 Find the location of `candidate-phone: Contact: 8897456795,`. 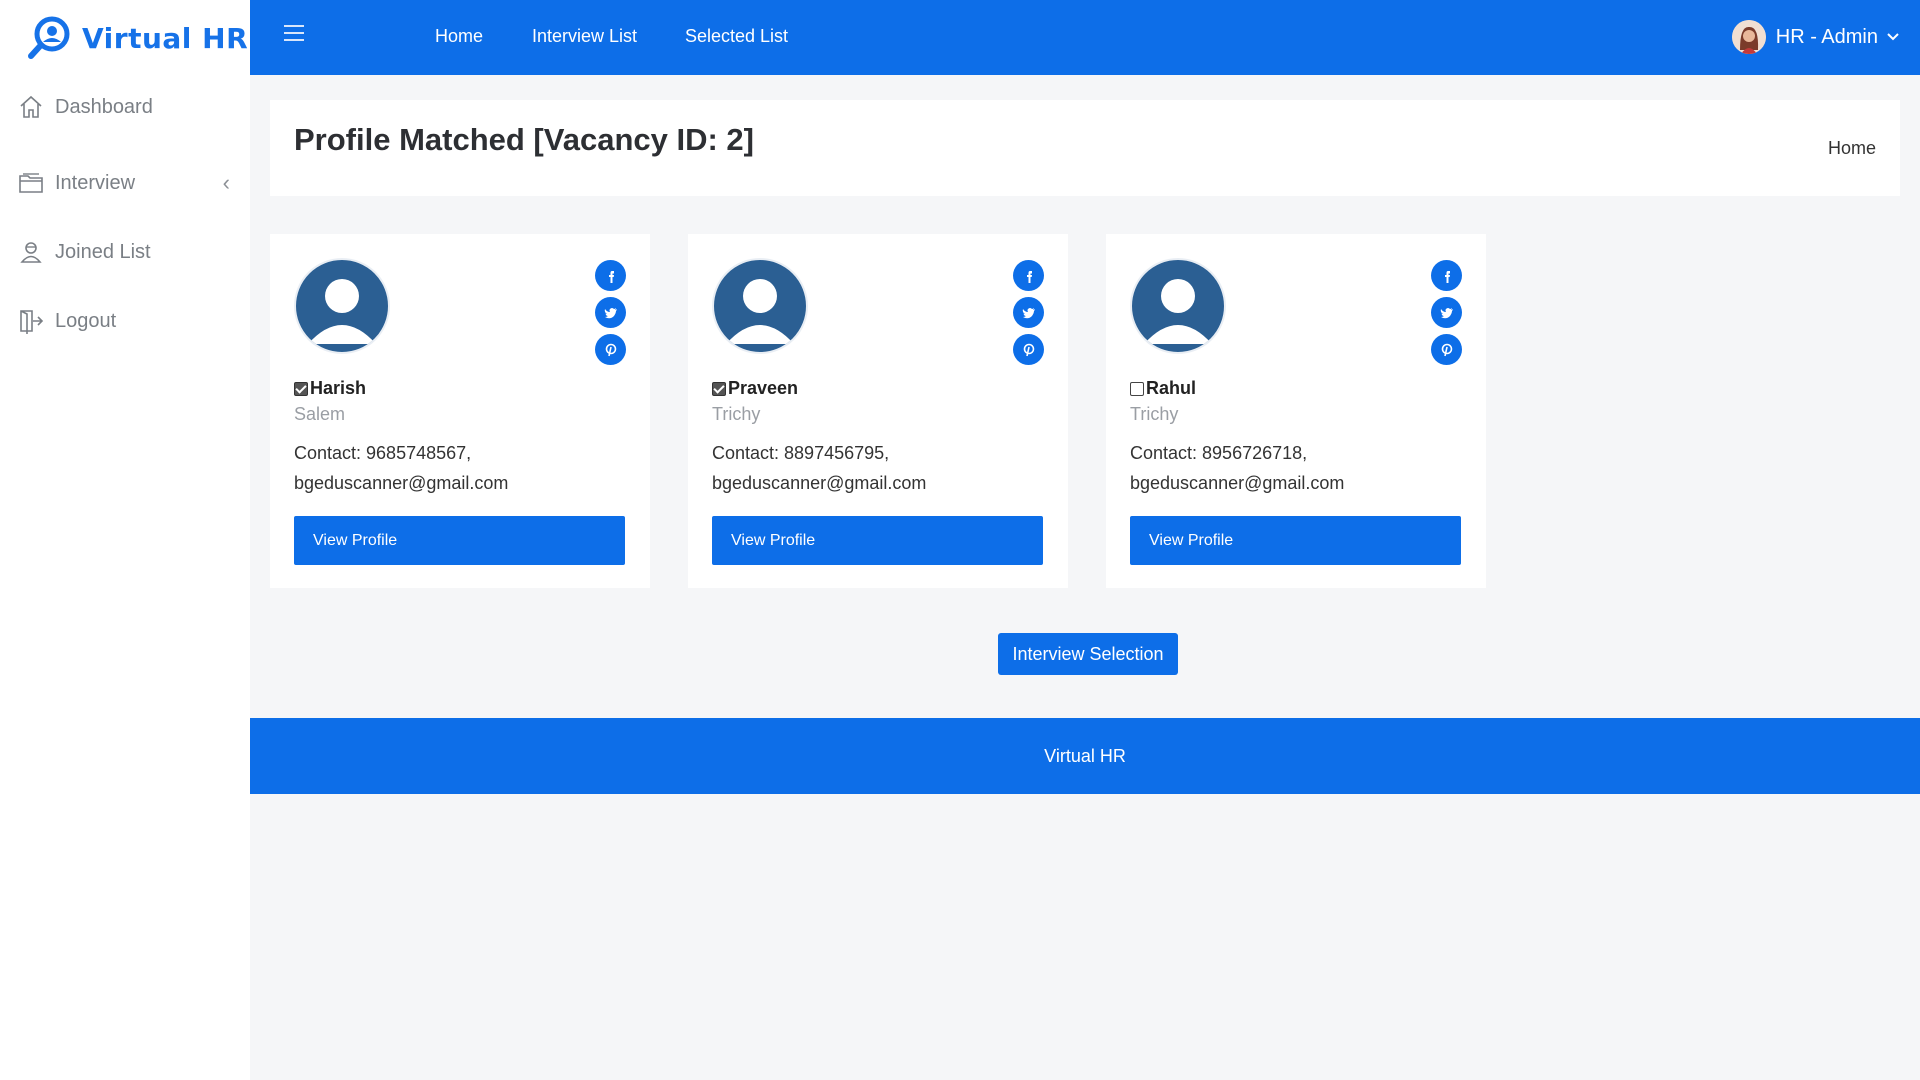

candidate-phone: Contact: 8897456795, is located at coordinates (801, 453).